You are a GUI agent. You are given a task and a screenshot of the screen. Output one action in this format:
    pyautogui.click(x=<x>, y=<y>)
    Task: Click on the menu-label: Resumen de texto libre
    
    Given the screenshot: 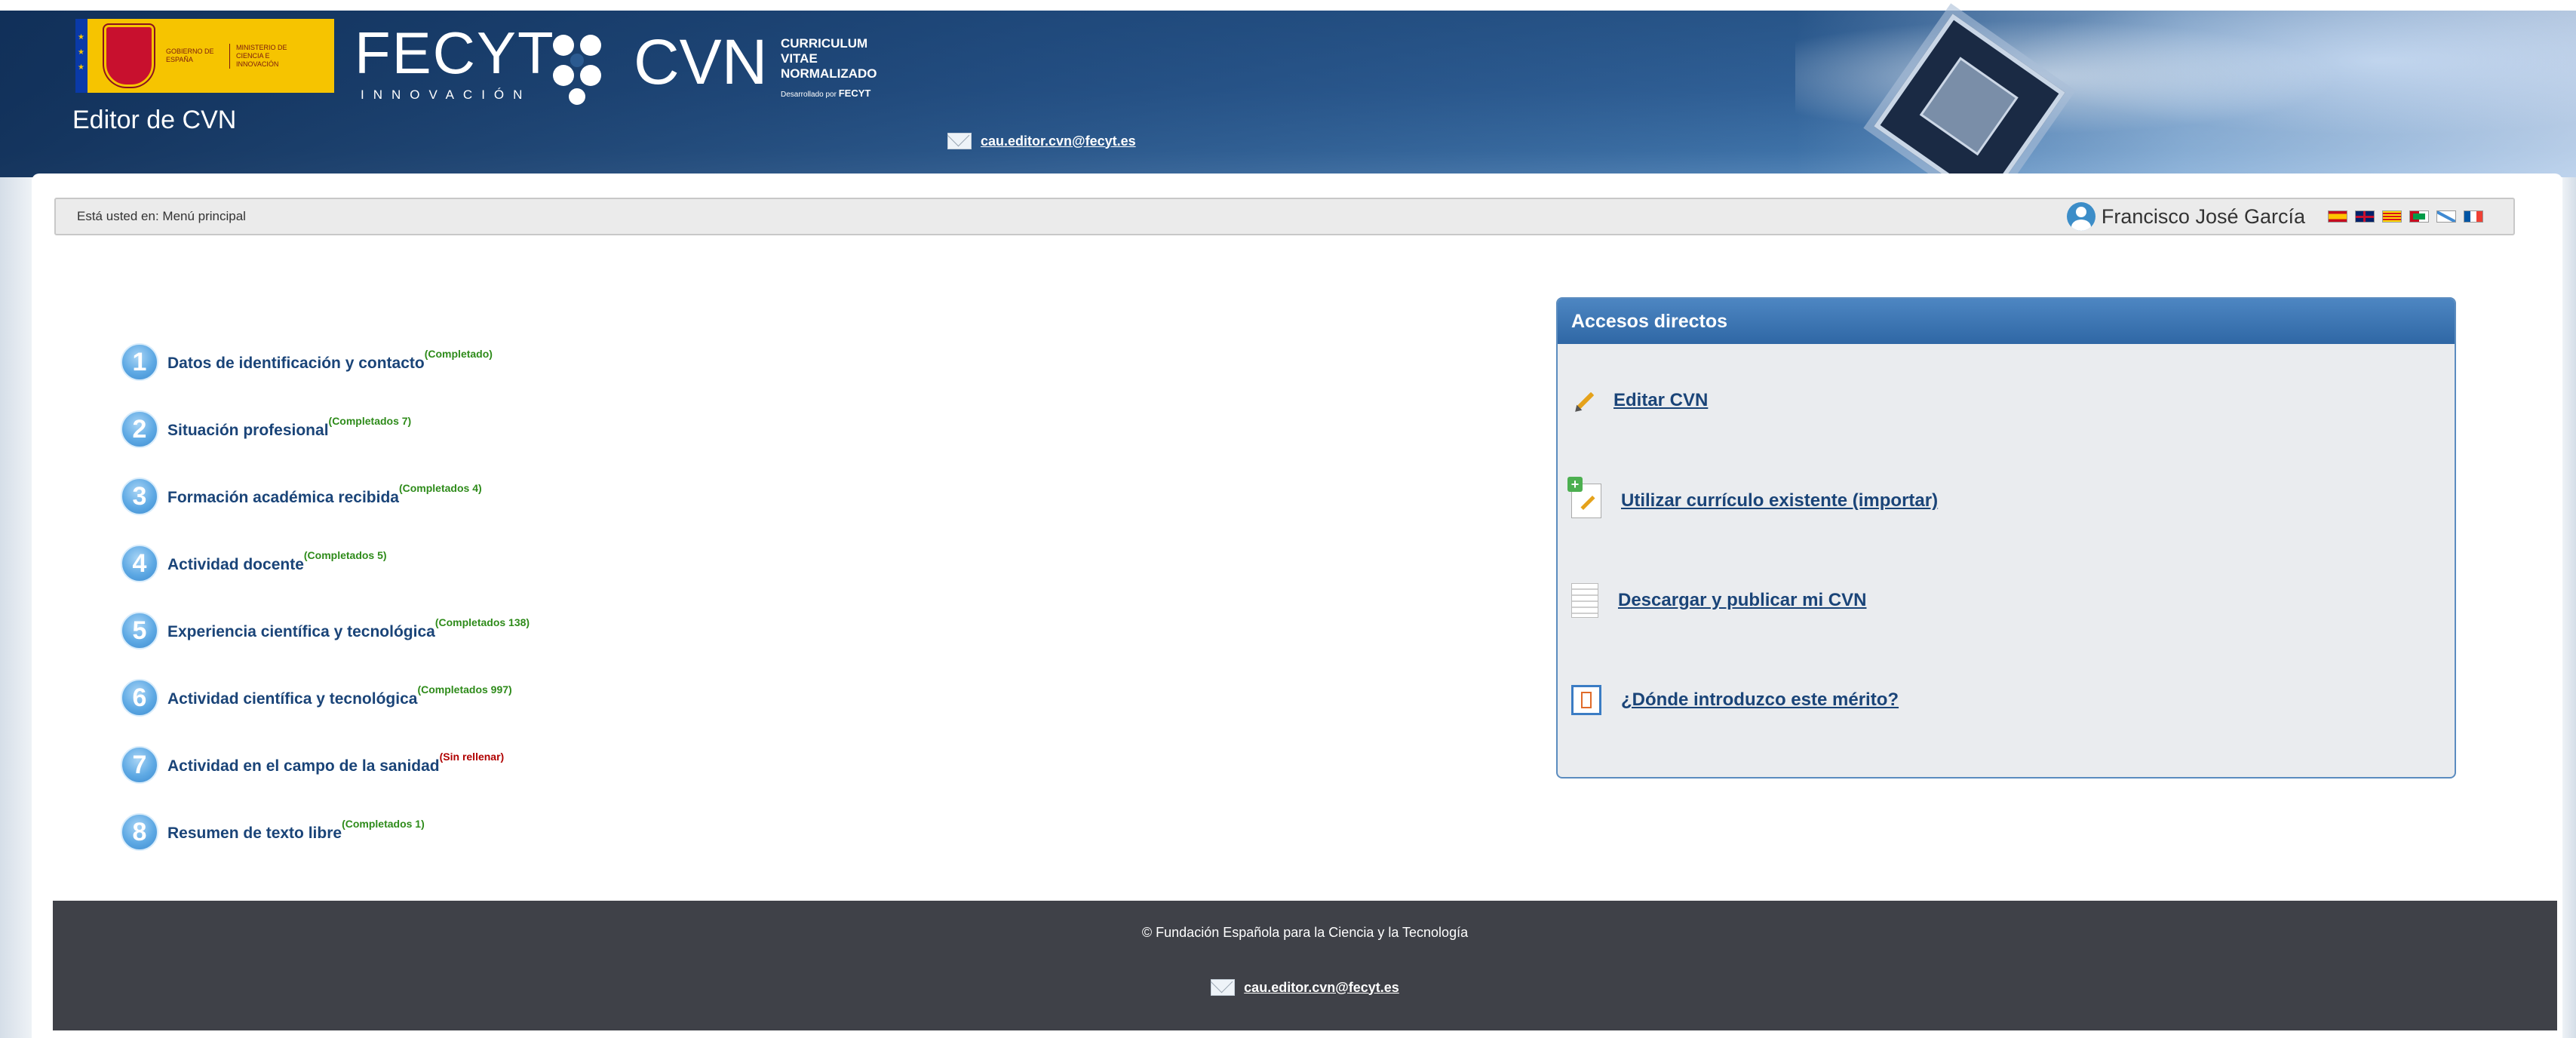 What is the action you would take?
    pyautogui.click(x=254, y=833)
    